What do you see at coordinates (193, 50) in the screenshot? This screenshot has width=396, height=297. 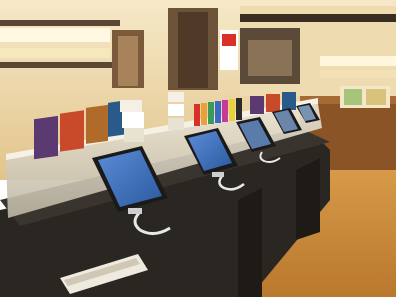 I see `pillar-shadow` at bounding box center [193, 50].